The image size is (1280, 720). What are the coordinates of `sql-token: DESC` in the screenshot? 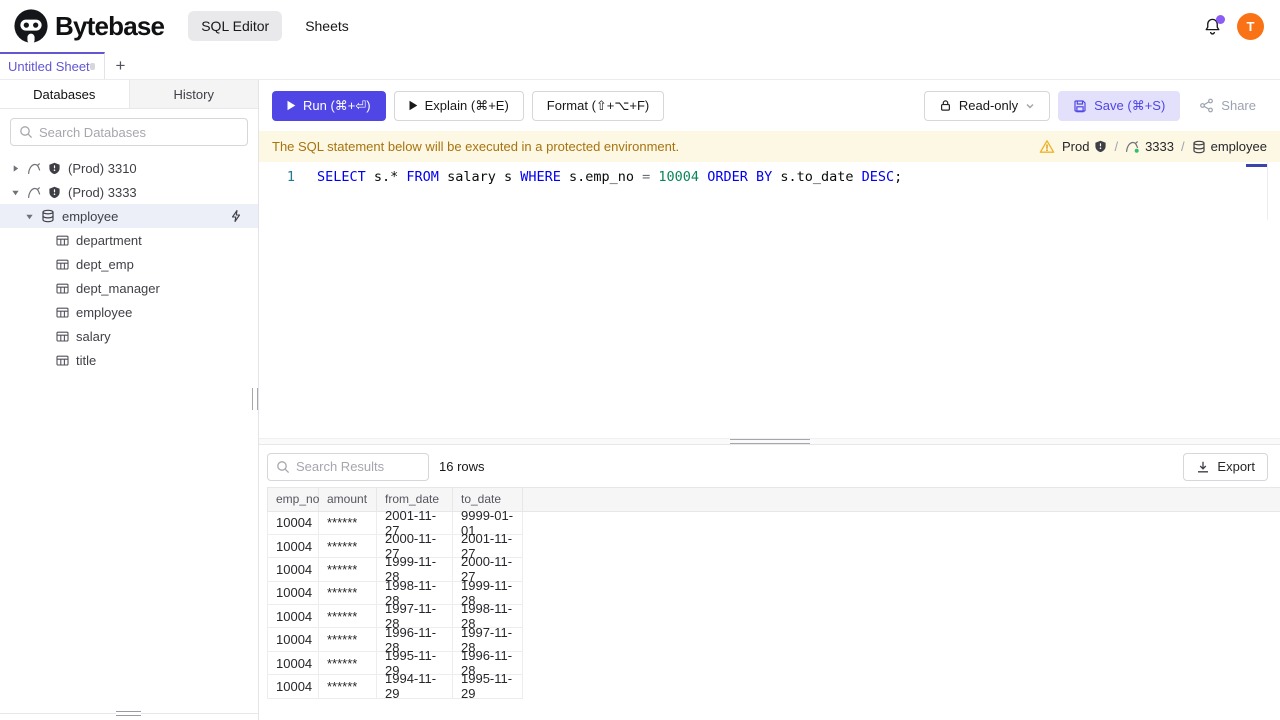 It's located at (878, 177).